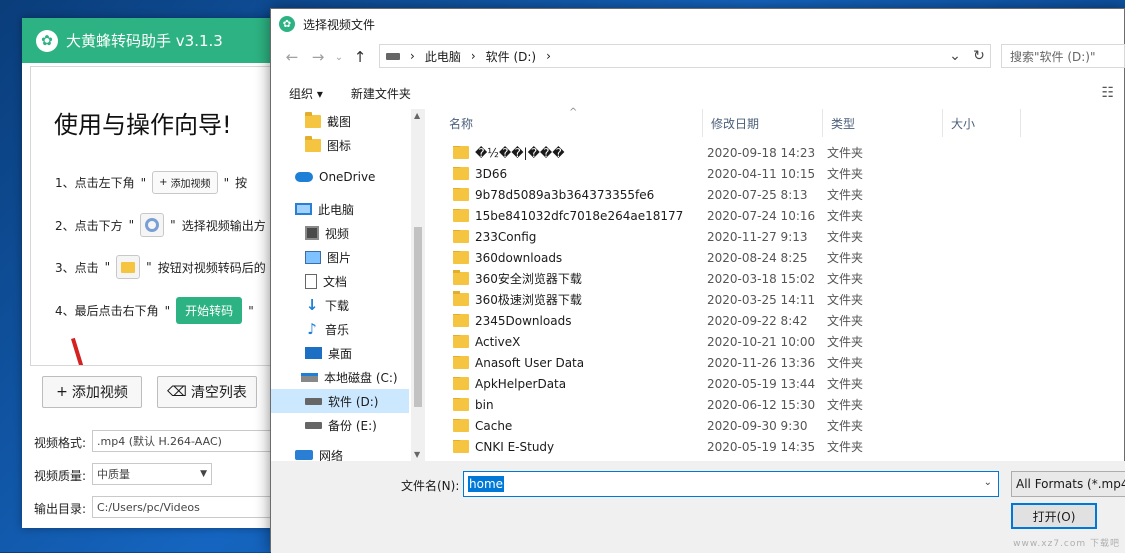 Image resolution: width=1125 pixels, height=553 pixels. I want to click on add-video-button: + 添加视频, so click(92, 392).